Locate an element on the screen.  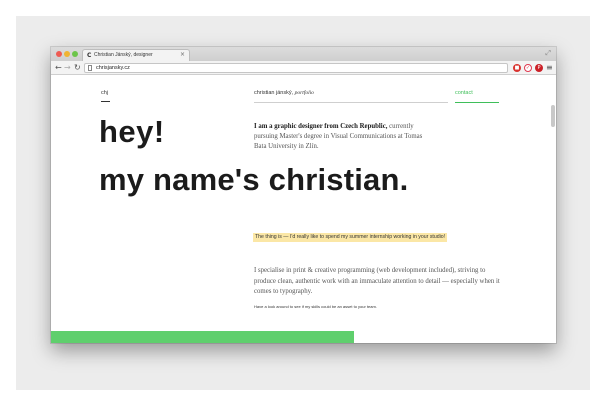
hamburger-menu-icon: ≡ is located at coordinates (549, 67).